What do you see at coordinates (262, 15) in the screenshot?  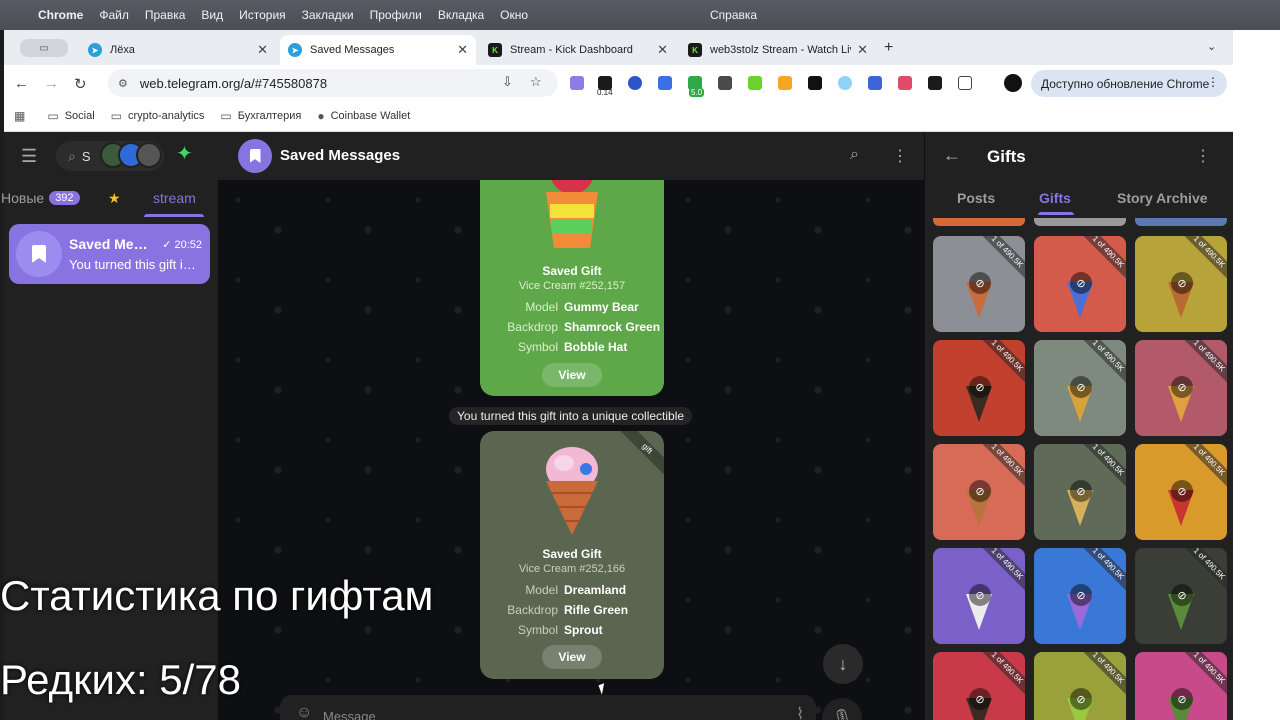 I see `menu-history: История` at bounding box center [262, 15].